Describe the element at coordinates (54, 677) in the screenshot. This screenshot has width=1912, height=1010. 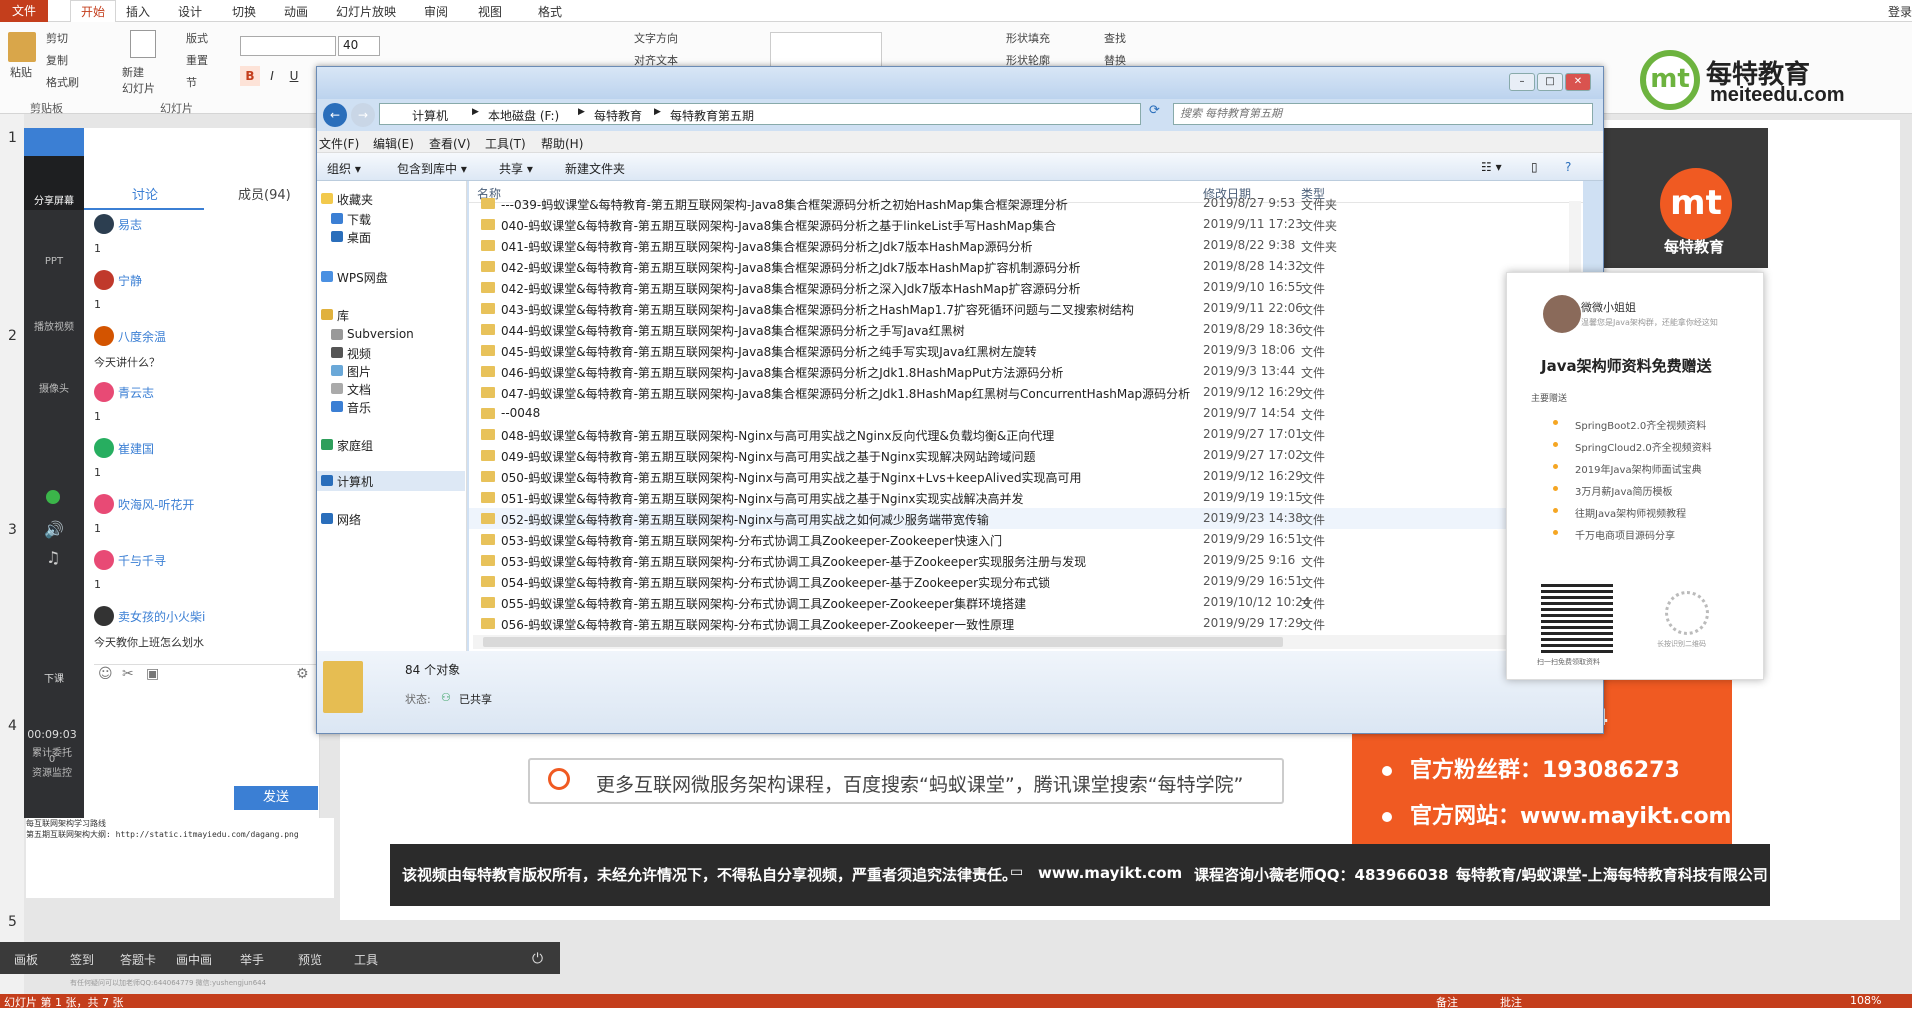
I see `end-class-button: 下课` at that location.